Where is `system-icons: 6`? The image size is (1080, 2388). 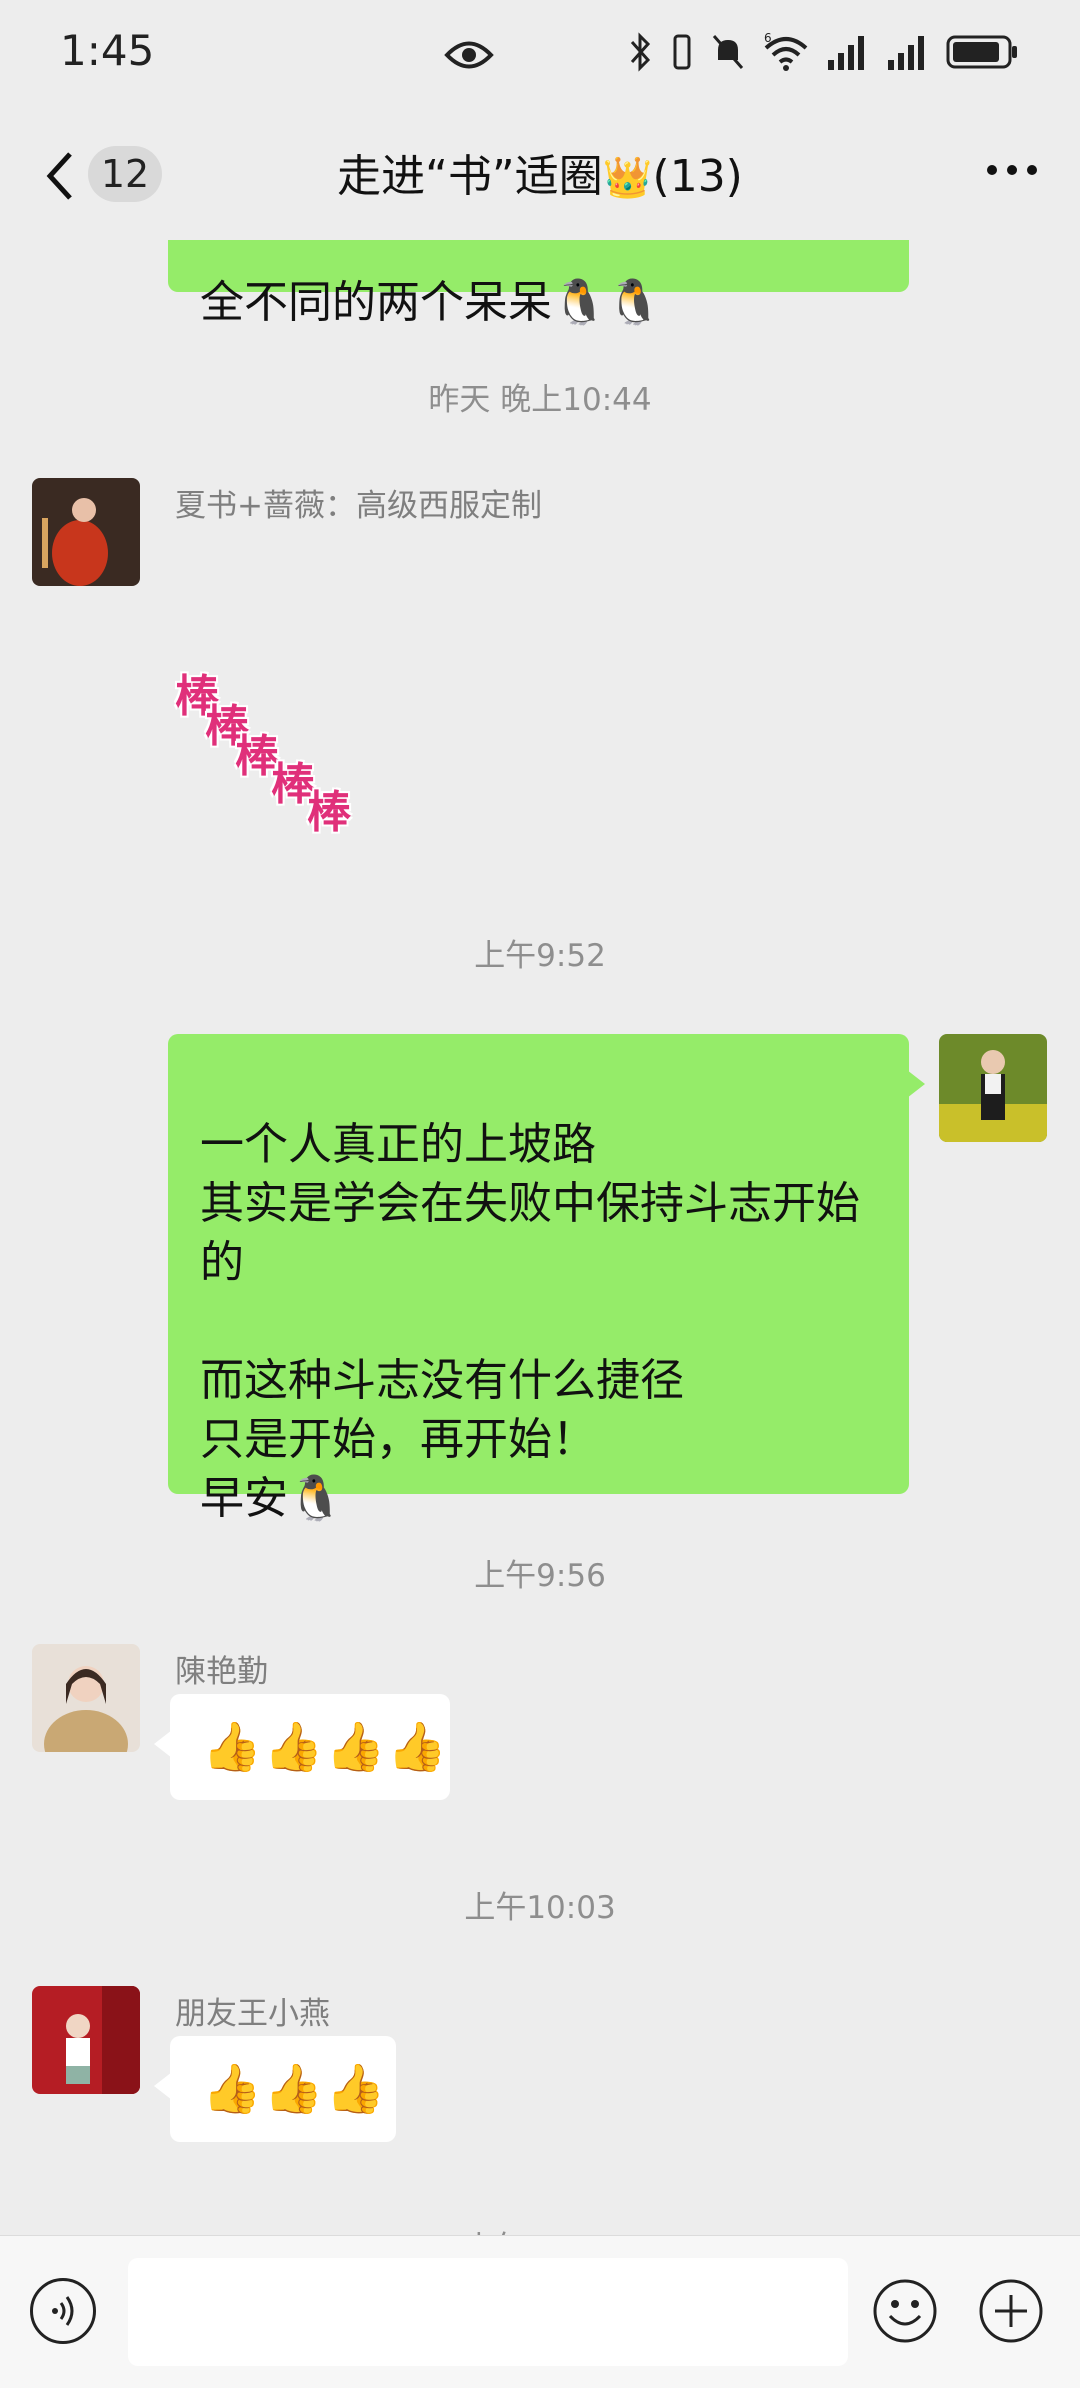 system-icons: 6 is located at coordinates (824, 52).